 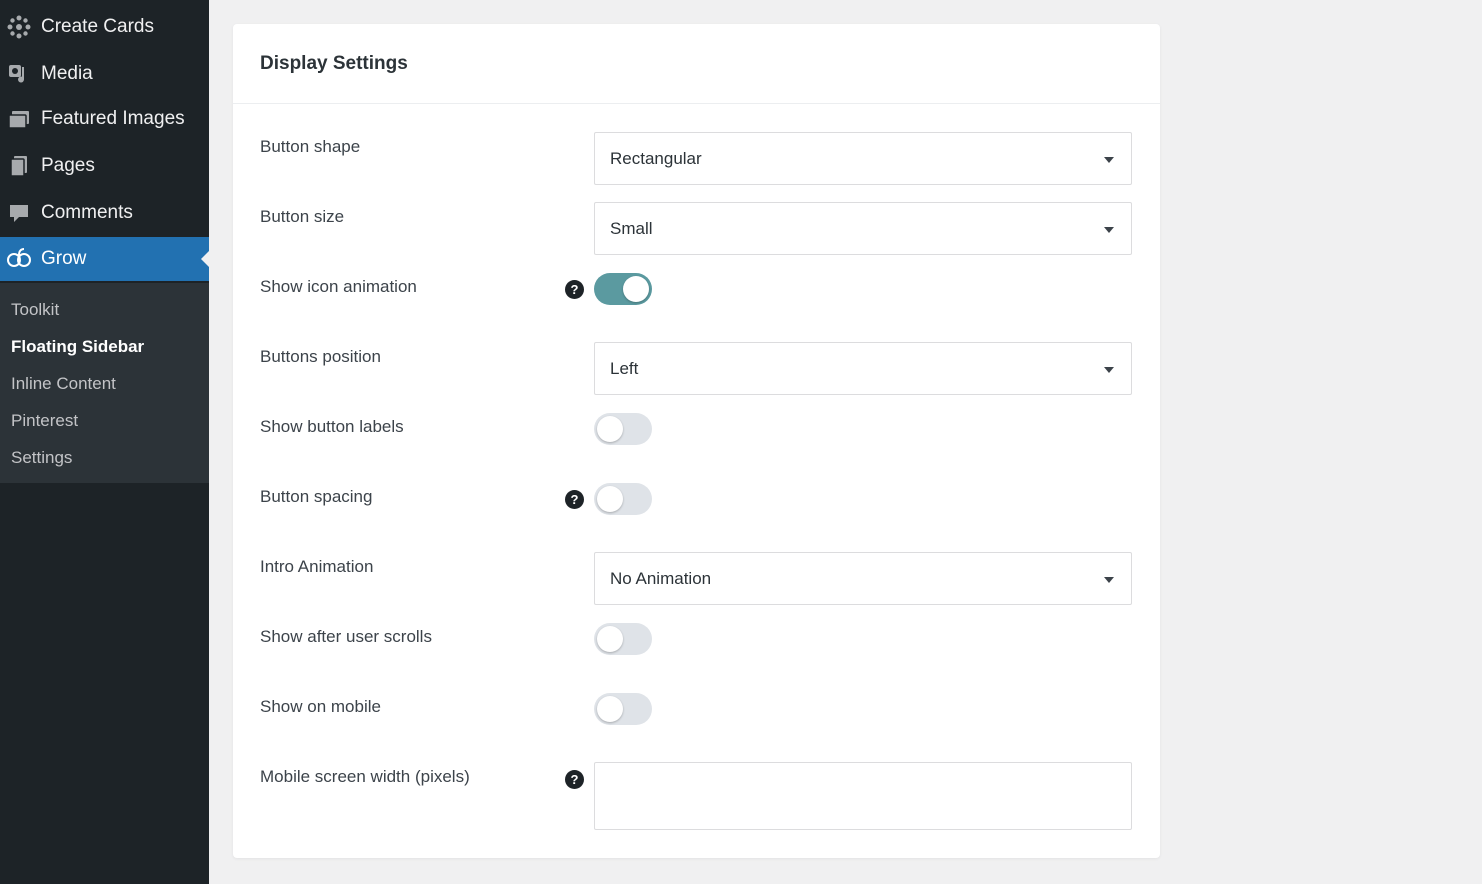 What do you see at coordinates (365, 776) in the screenshot?
I see `setting-label: Mobile screen width (pixels)` at bounding box center [365, 776].